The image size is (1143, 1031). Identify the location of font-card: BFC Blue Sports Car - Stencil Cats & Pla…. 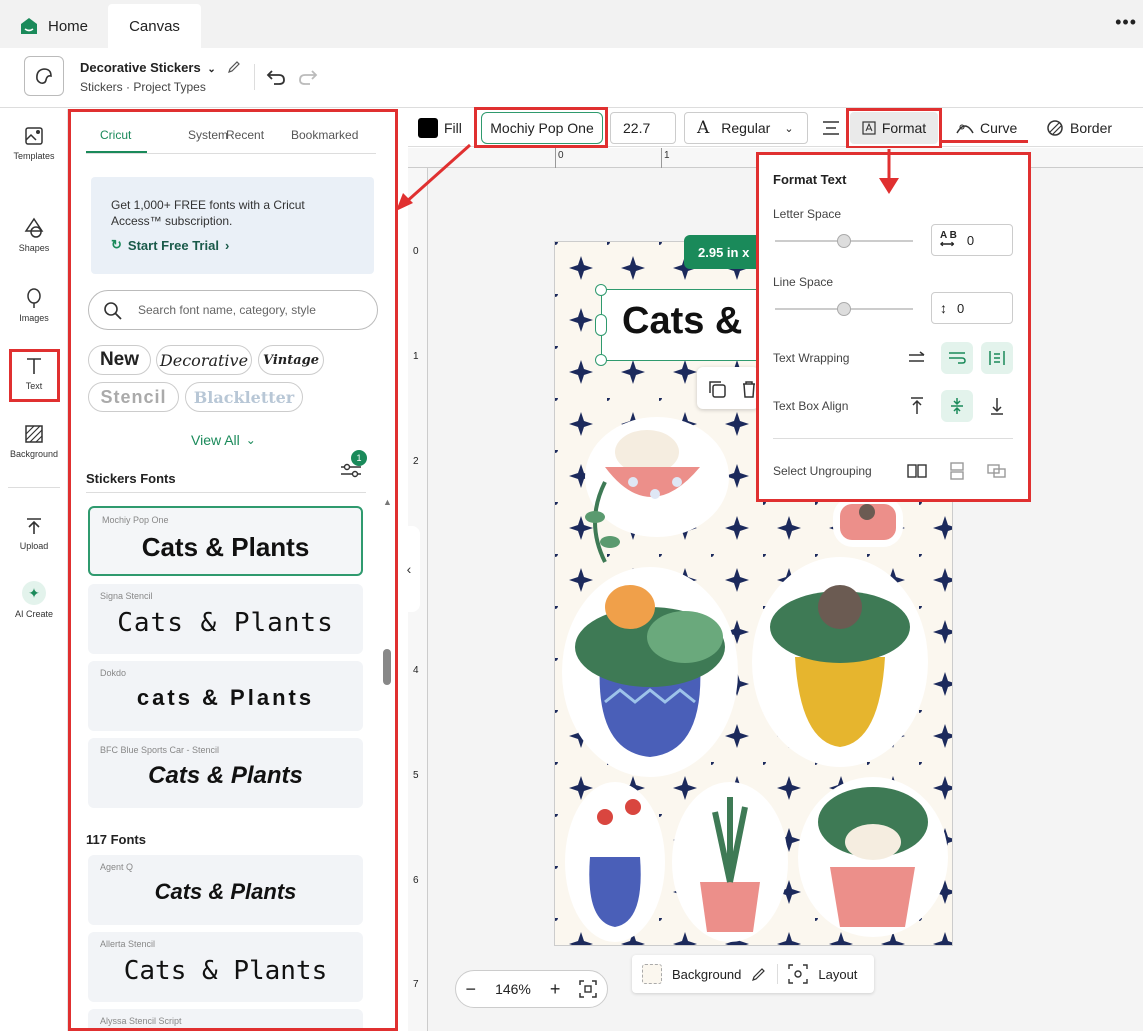
(225, 773).